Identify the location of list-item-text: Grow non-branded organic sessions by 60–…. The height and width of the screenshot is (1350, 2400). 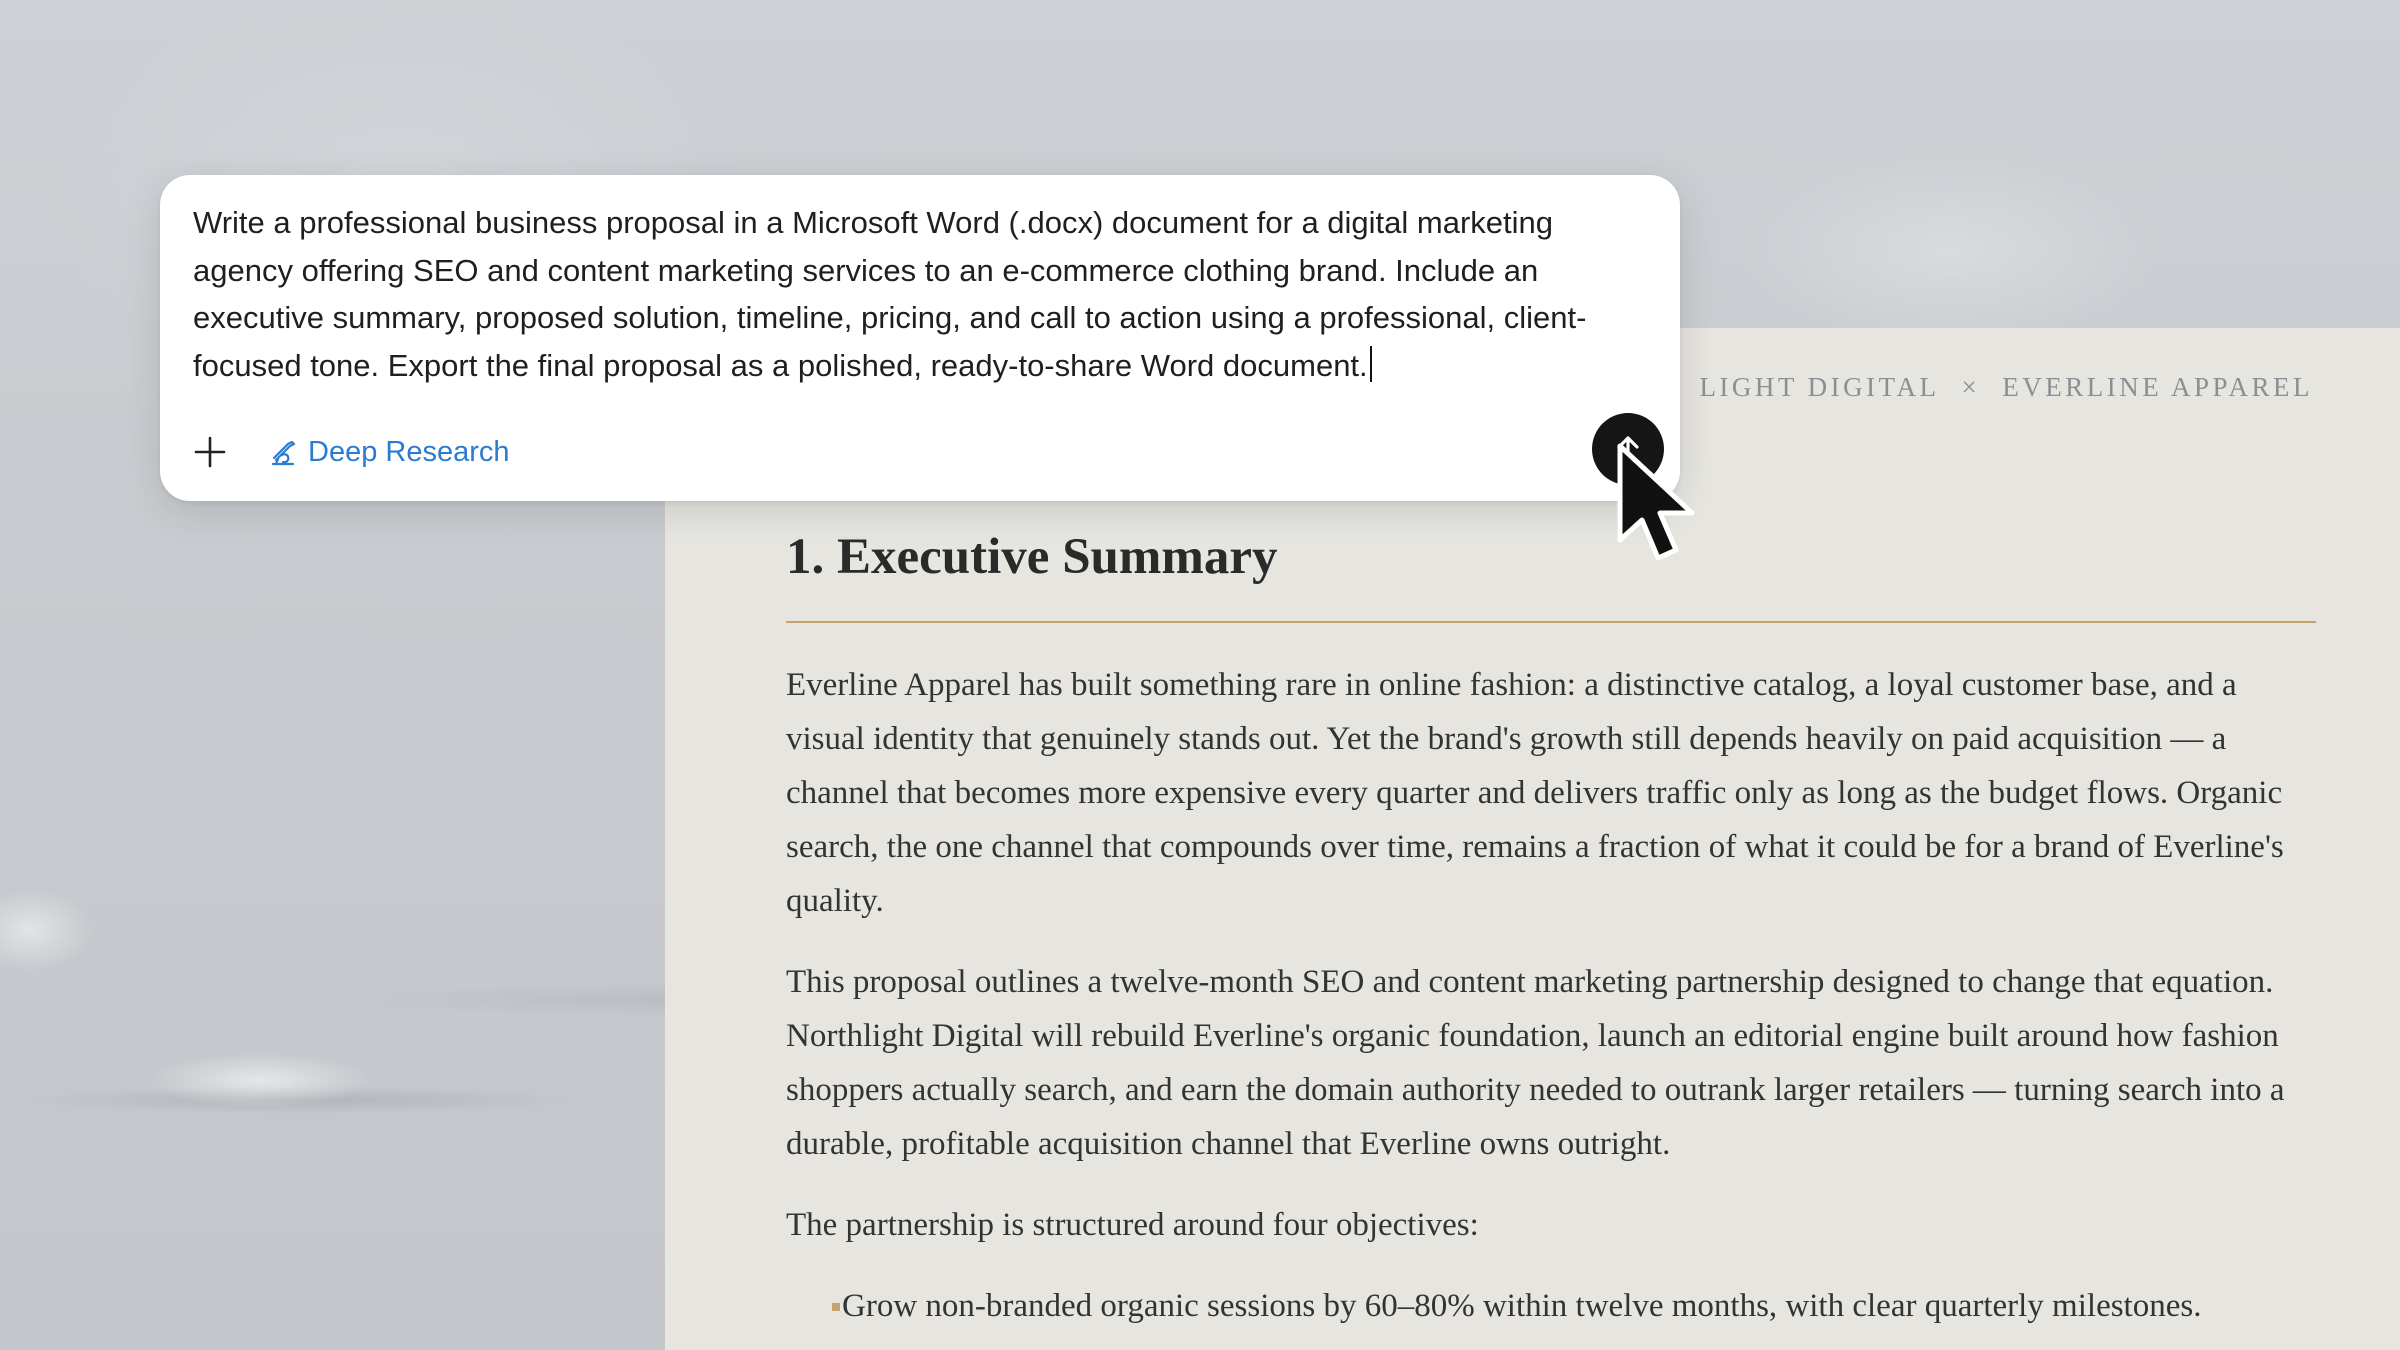
(1522, 1306).